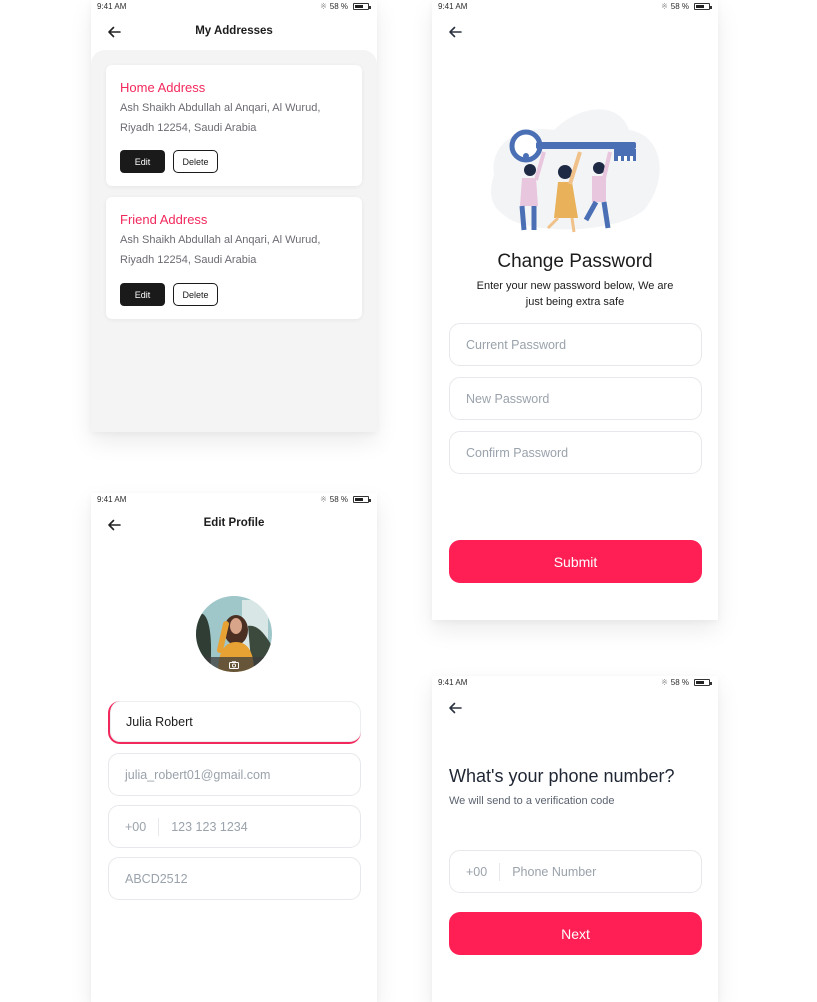 The image size is (817, 1002). What do you see at coordinates (532, 801) in the screenshot?
I see `page-subtitle: We will send to a verification code` at bounding box center [532, 801].